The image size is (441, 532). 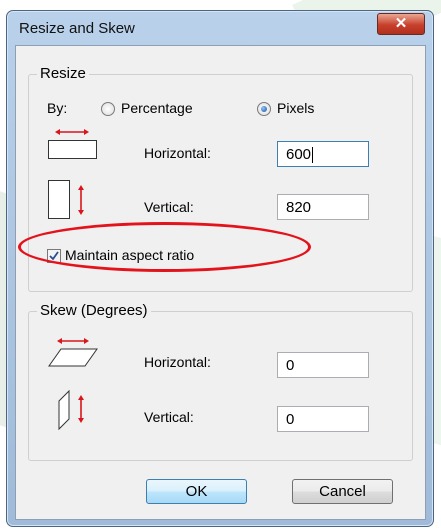 I want to click on percentage-label: Percentage, so click(x=157, y=108).